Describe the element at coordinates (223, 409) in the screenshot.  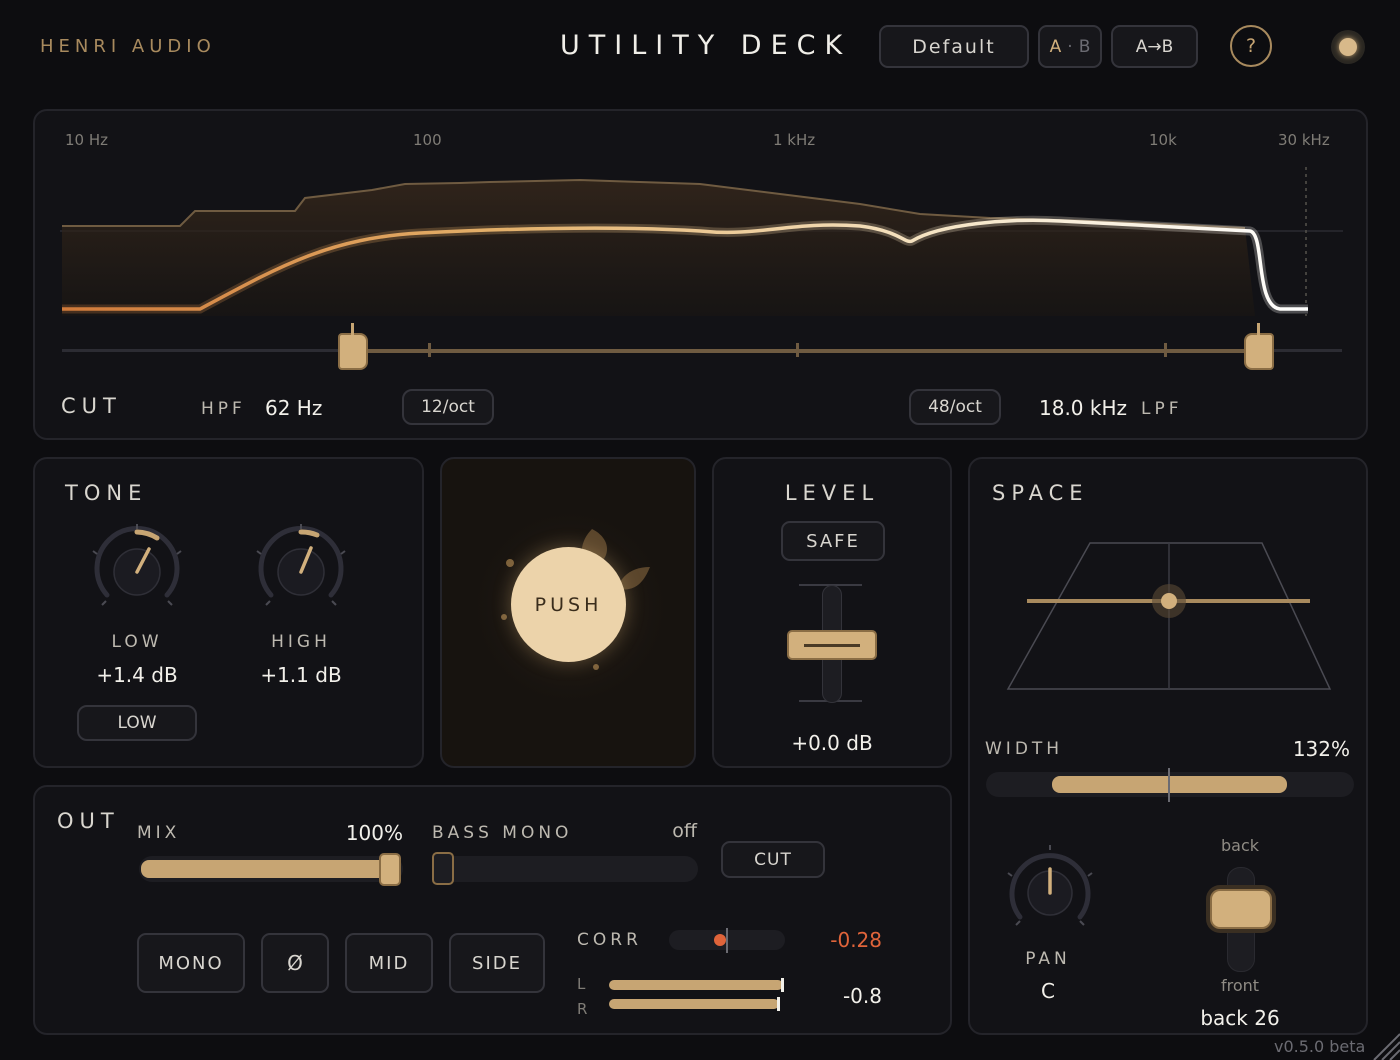
I see `hpf-label: HPF` at that location.